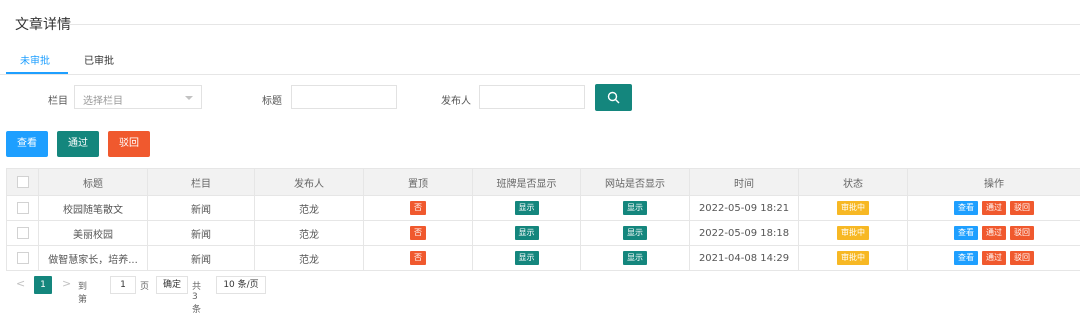 The image size is (1080, 315). Describe the element at coordinates (37, 73) in the screenshot. I see `active-tab-indicator` at that location.